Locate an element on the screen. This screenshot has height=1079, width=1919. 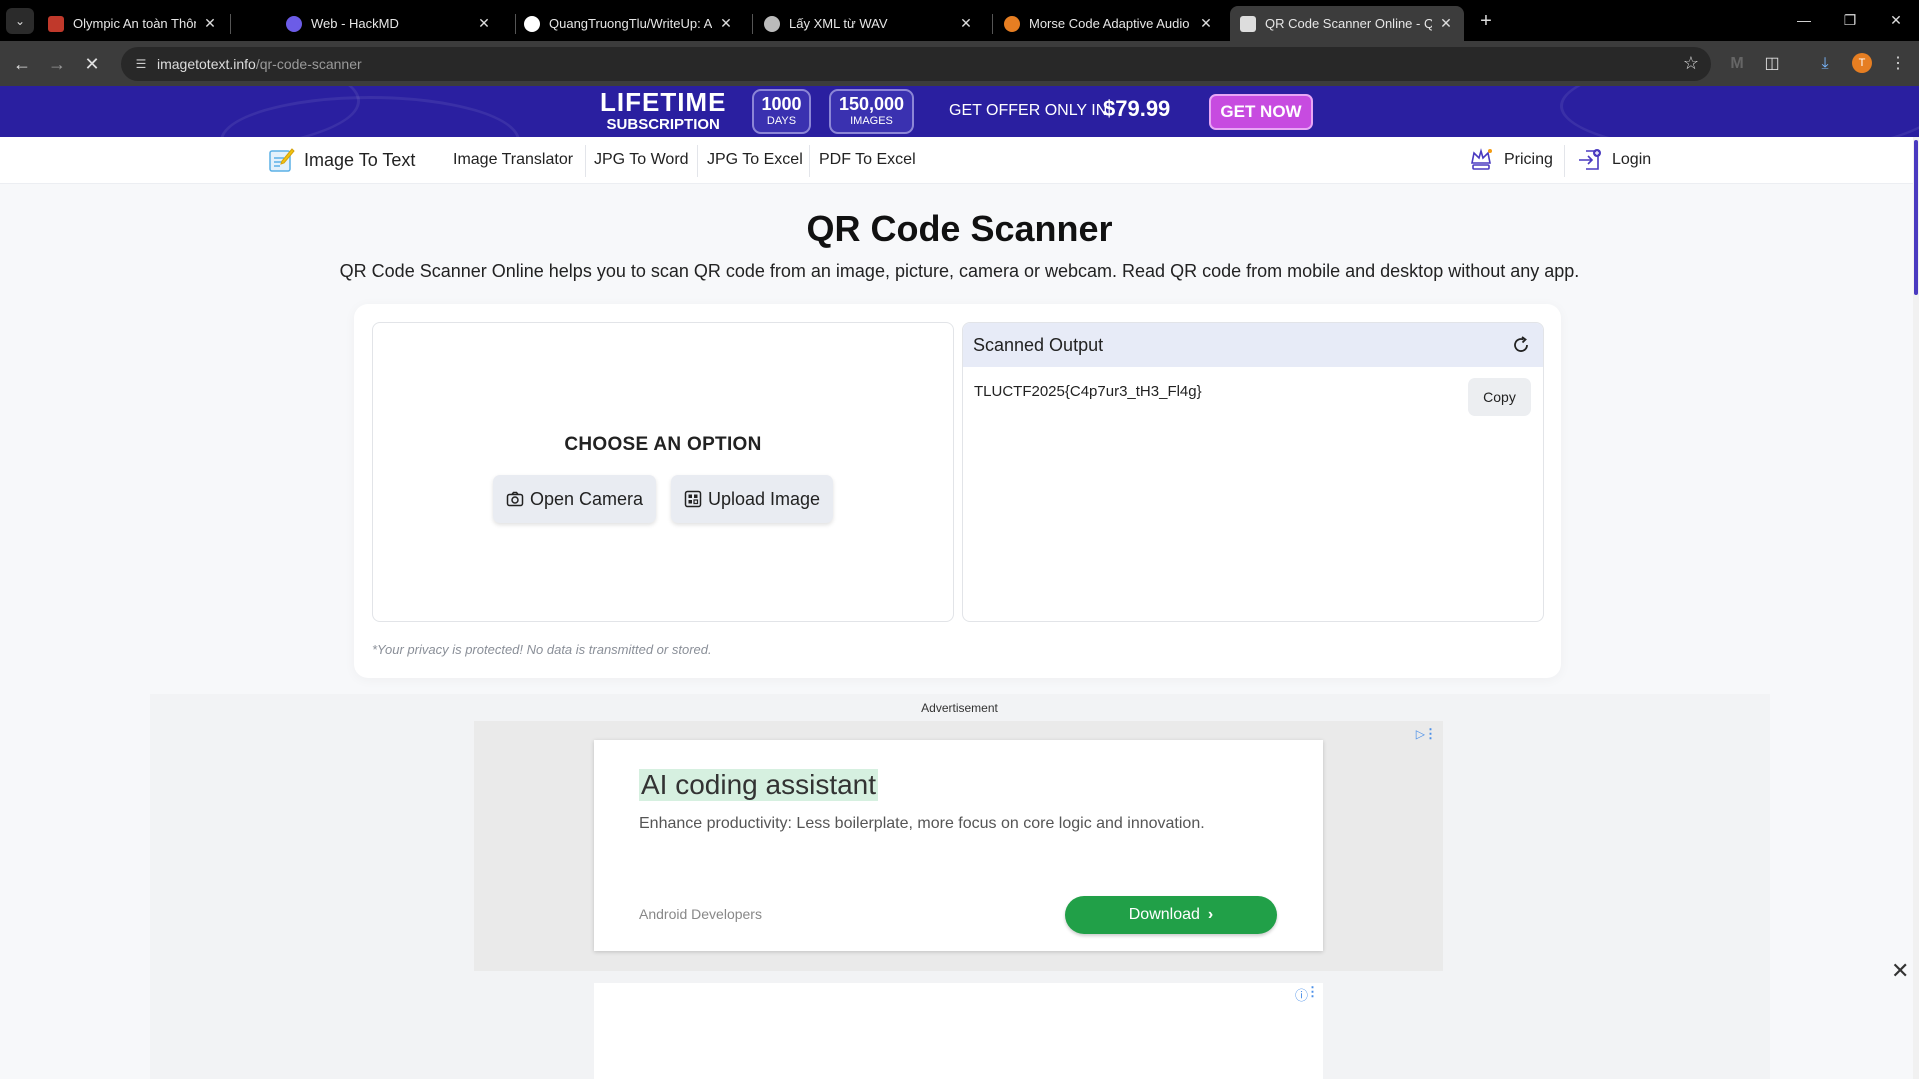
bookmark-star-icon: ☆ is located at coordinates (1691, 63).